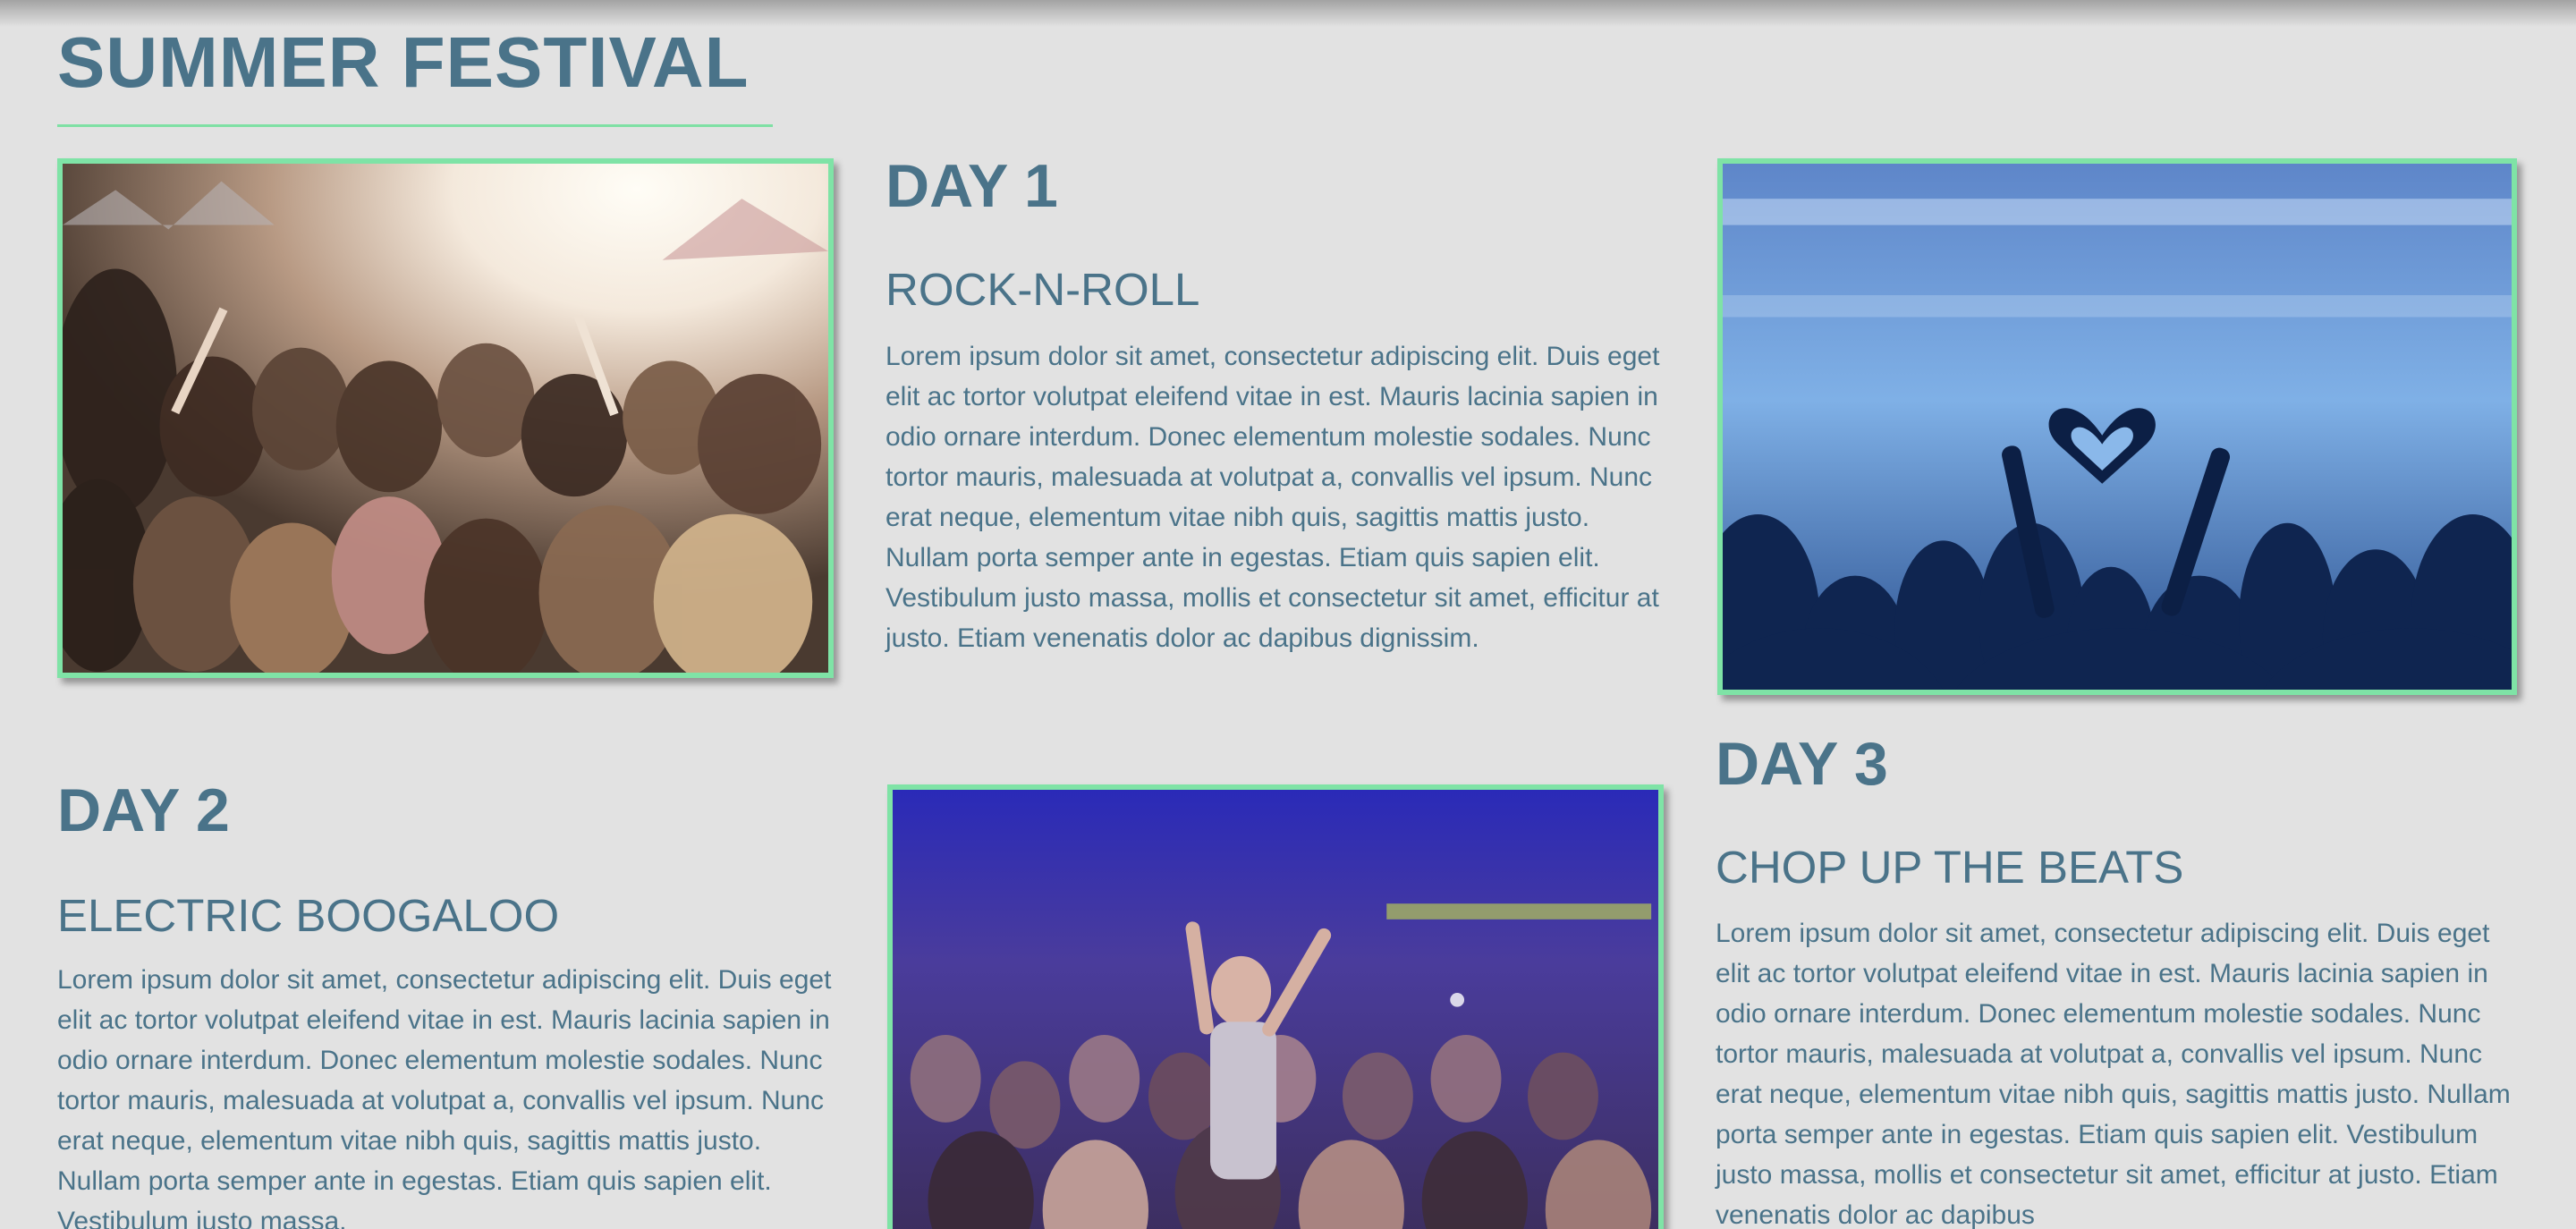 The image size is (2576, 1229). I want to click on festival-crowd-image, so click(445, 418).